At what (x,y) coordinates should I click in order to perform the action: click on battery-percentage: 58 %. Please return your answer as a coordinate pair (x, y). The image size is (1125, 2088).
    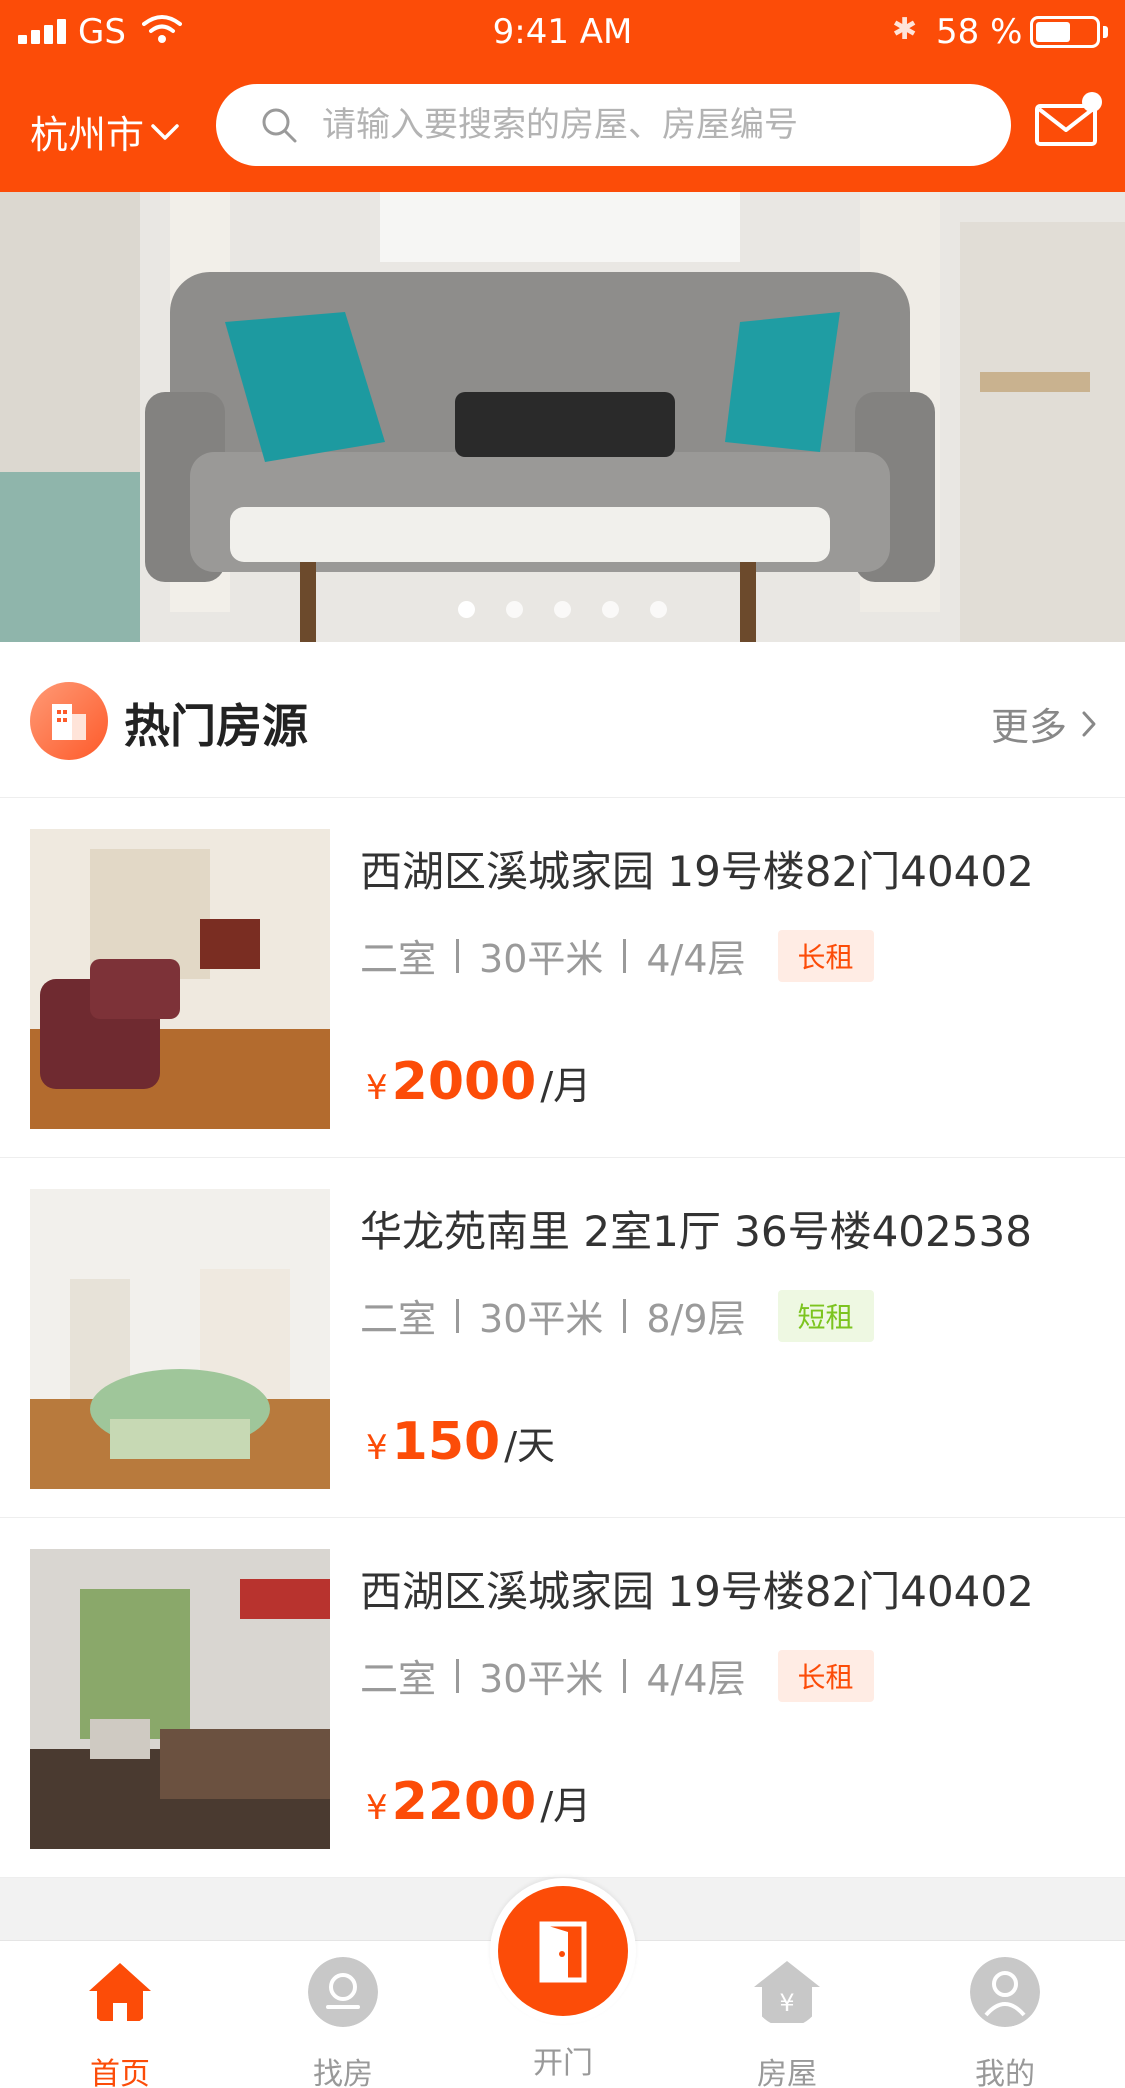
    Looking at the image, I should click on (979, 32).